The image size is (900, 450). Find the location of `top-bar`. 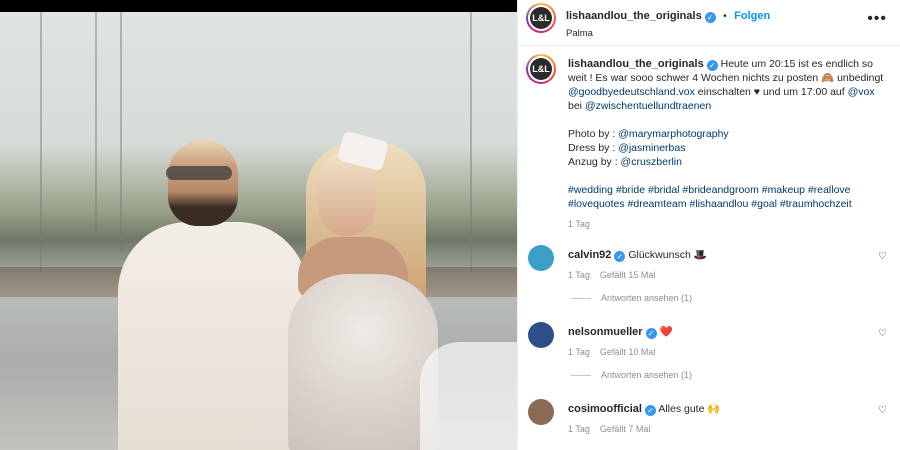

top-bar is located at coordinates (258, 6).